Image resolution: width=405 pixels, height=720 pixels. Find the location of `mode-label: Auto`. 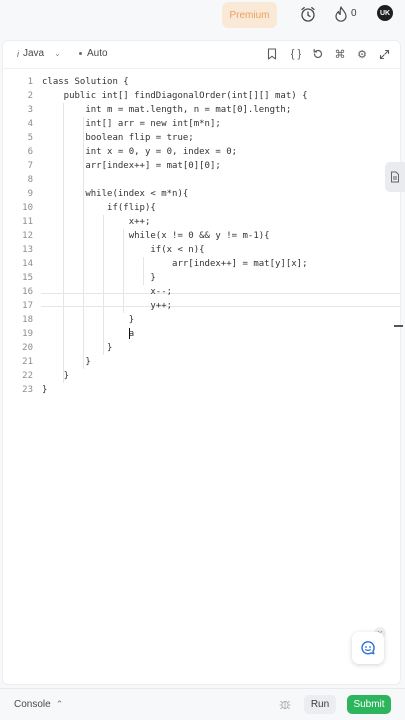

mode-label: Auto is located at coordinates (97, 53).